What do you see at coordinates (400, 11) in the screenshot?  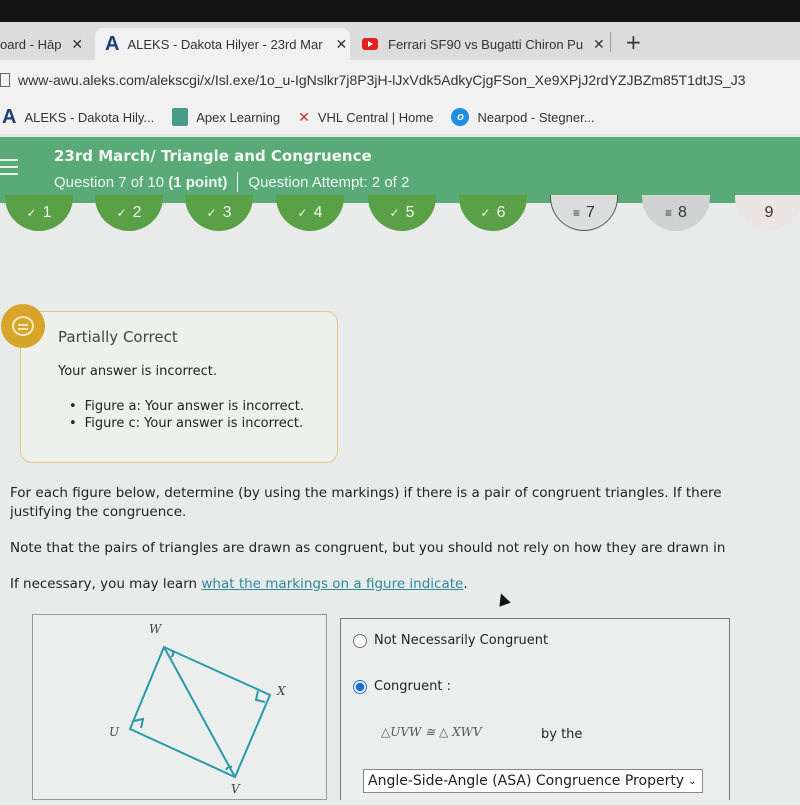 I see `screen-bezel` at bounding box center [400, 11].